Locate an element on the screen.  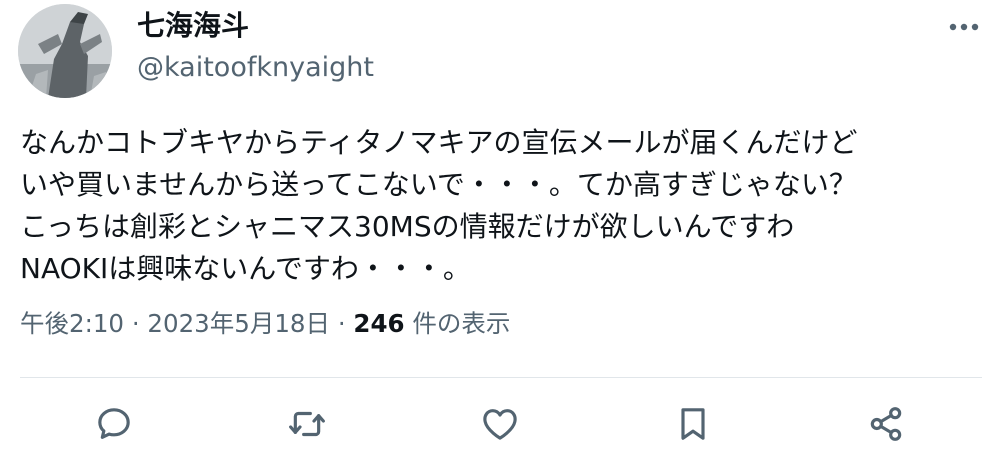
display-name: 七海海斗 is located at coordinates (193, 26).